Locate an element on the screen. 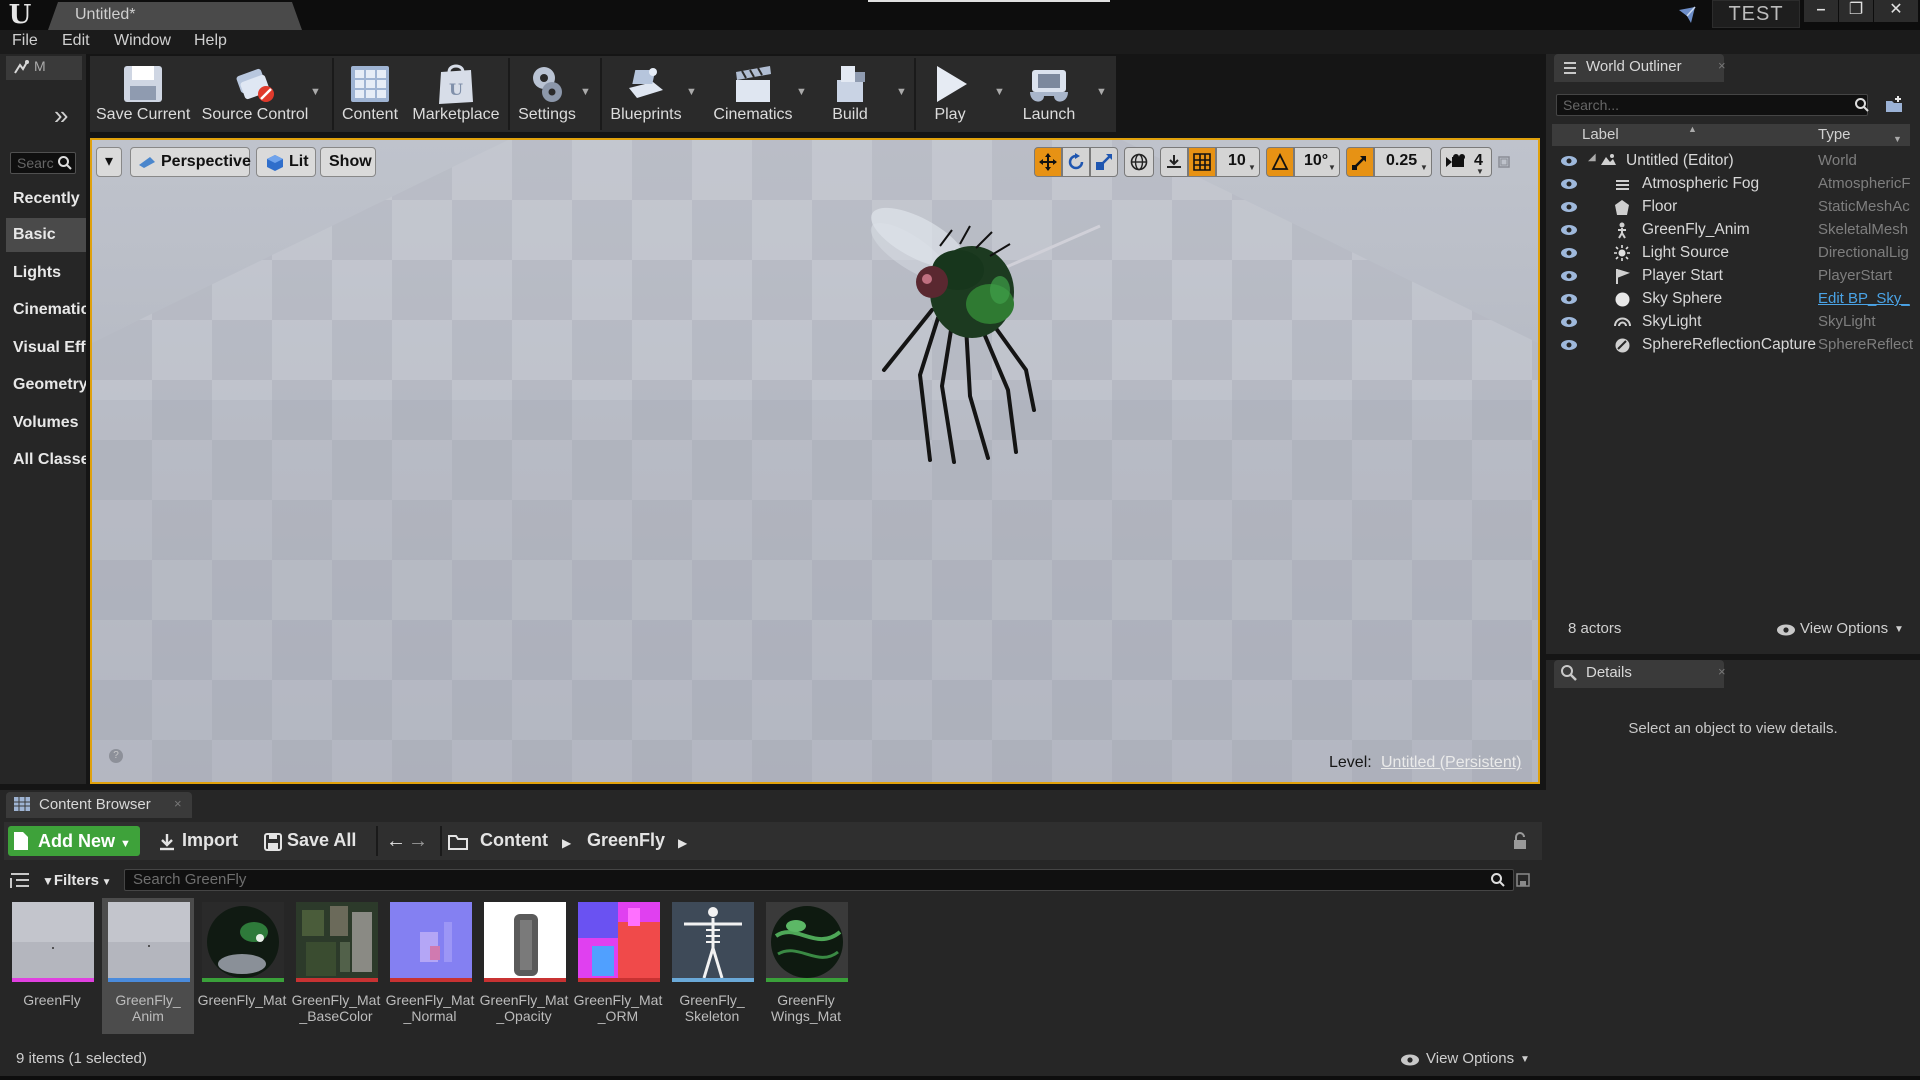  content-view-options-dropdown-icon: ▼ is located at coordinates (1525, 1059).